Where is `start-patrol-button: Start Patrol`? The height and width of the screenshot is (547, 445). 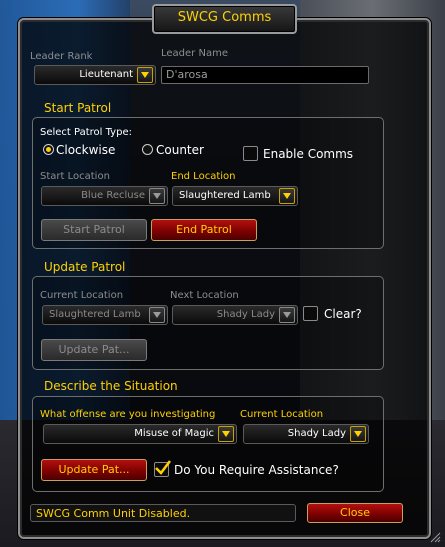 start-patrol-button: Start Patrol is located at coordinates (94, 230).